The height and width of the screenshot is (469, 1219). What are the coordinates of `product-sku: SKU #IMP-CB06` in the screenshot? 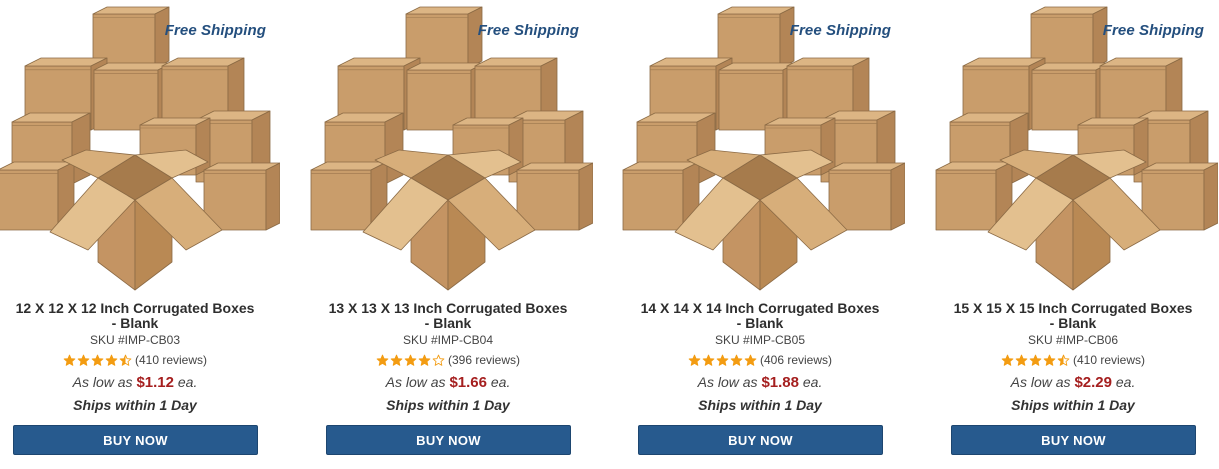 It's located at (1073, 340).